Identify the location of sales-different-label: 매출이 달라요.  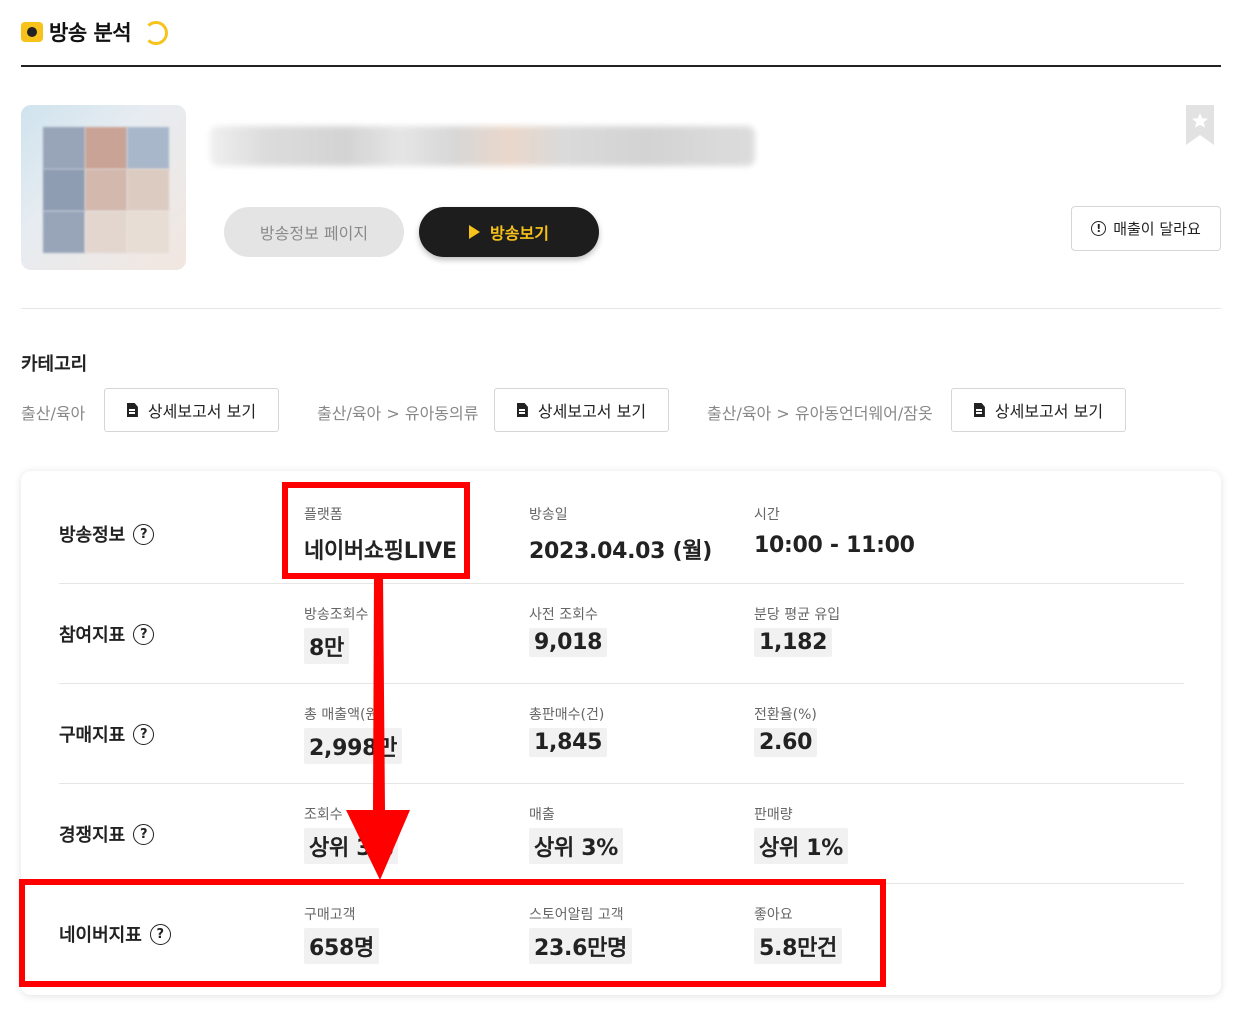
(1157, 229).